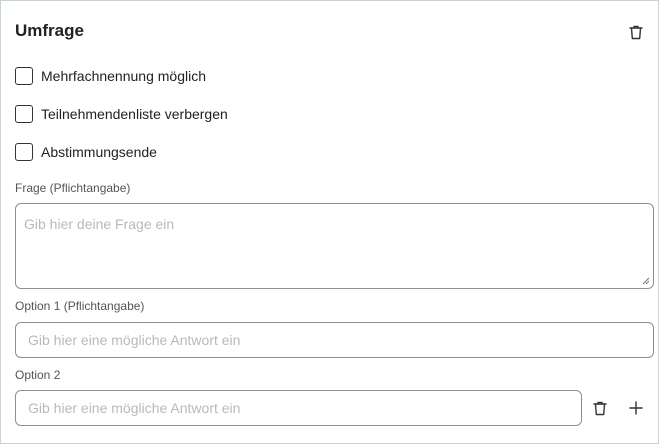  Describe the element at coordinates (123, 76) in the screenshot. I see `checkbox-label: Mehrfachnennung möglich` at that location.